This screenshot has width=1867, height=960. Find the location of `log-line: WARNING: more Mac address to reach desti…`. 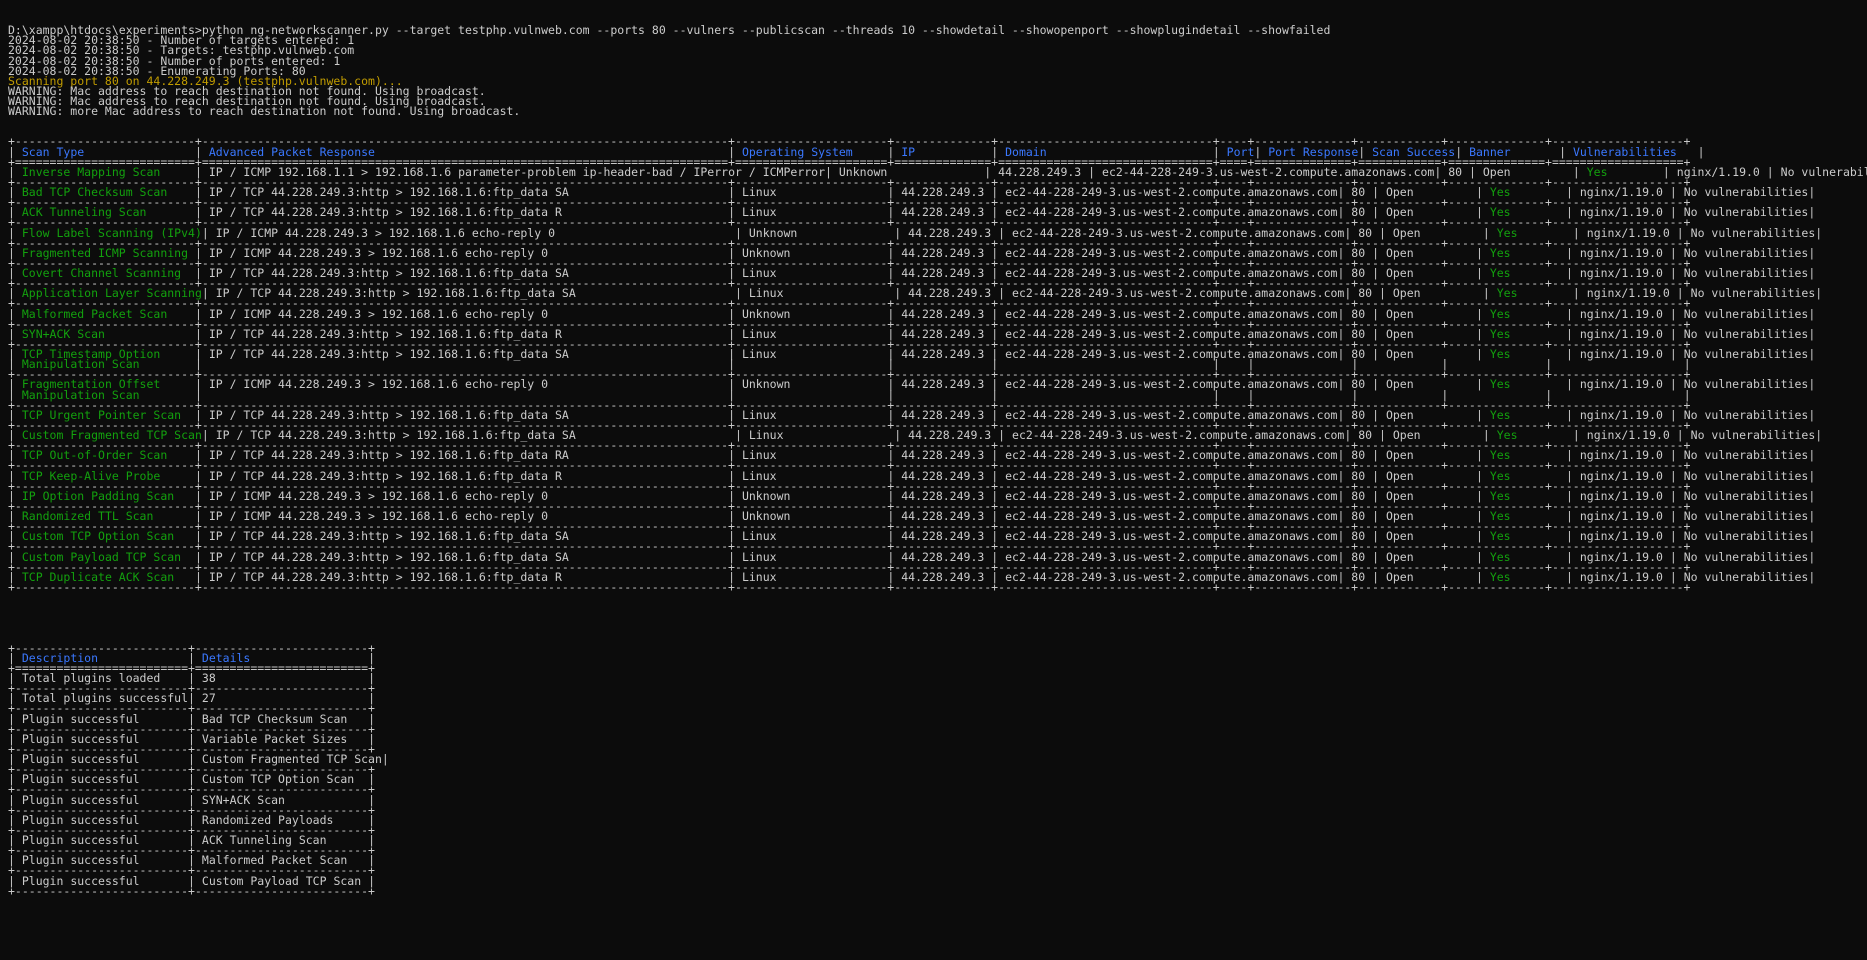

log-line: WARNING: more Mac address to reach desti… is located at coordinates (264, 111).